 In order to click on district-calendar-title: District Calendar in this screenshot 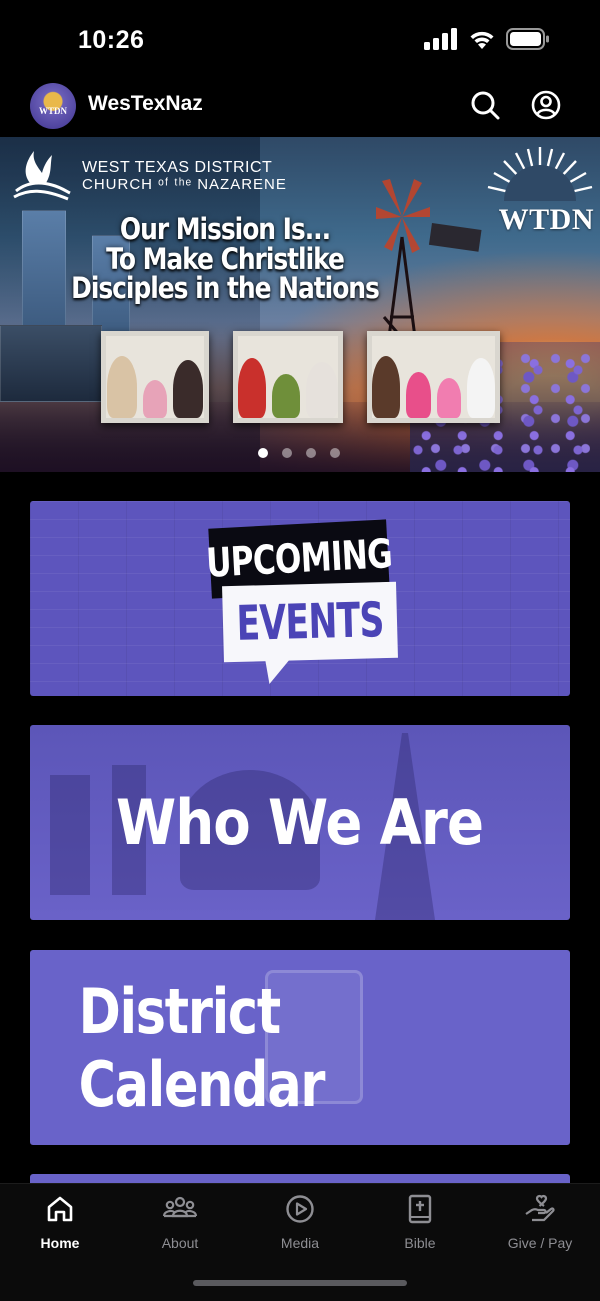, I will do `click(300, 1047)`.